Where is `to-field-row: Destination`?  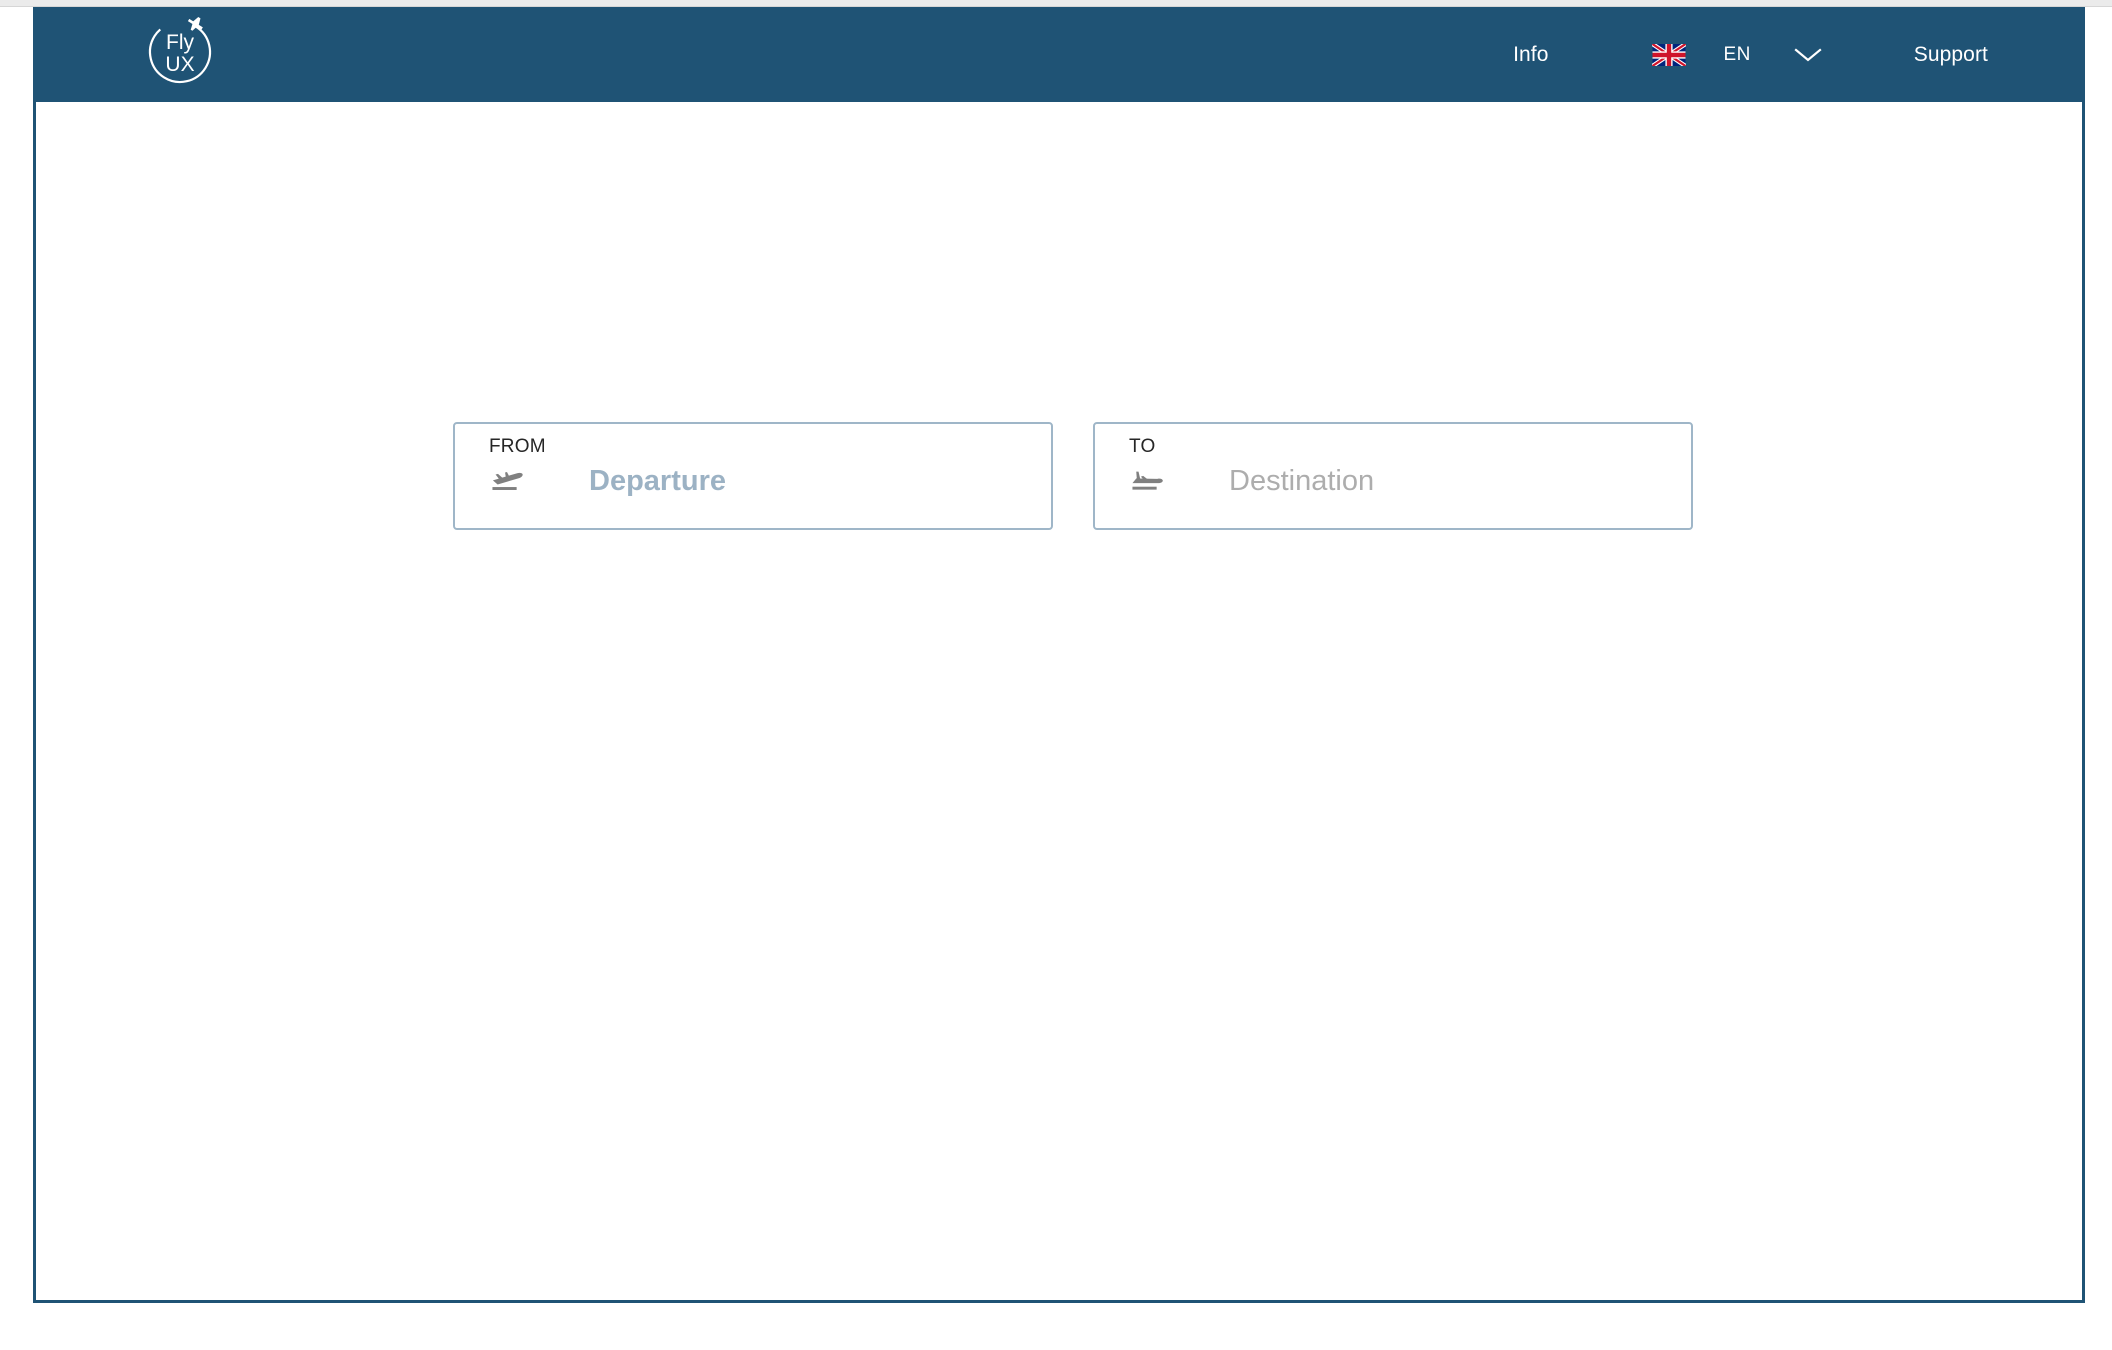
to-field-row: Destination is located at coordinates (1251, 481).